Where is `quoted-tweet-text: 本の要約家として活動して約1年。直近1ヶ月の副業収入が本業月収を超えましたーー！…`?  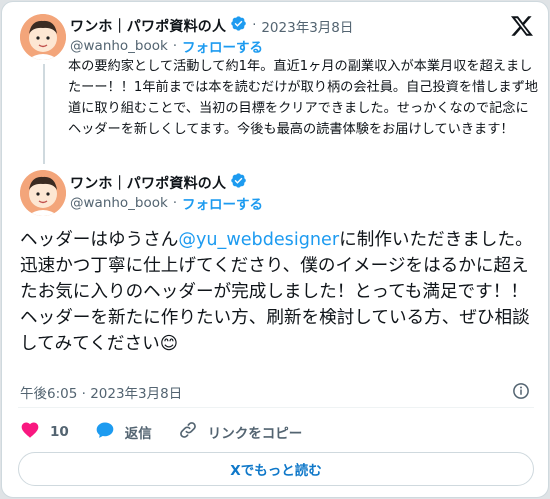 quoted-tweet-text: 本の要約家として活動して約1年。直近1ヶ月の副業収入が本業月収を超えましたーー！… is located at coordinates (303, 98).